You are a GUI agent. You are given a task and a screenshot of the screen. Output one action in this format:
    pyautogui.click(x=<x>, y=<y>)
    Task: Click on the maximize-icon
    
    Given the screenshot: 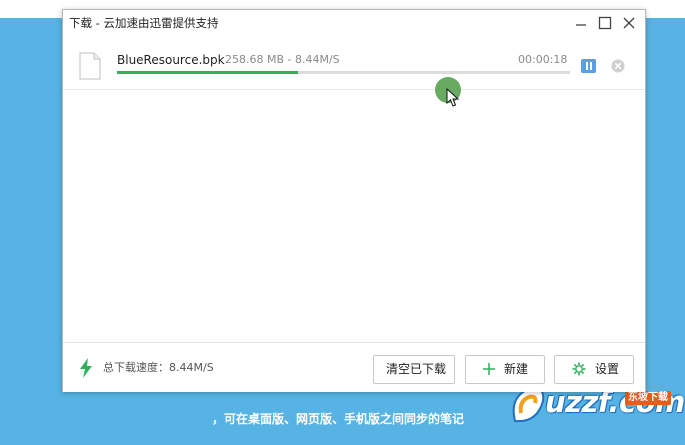 What is the action you would take?
    pyautogui.click(x=605, y=23)
    